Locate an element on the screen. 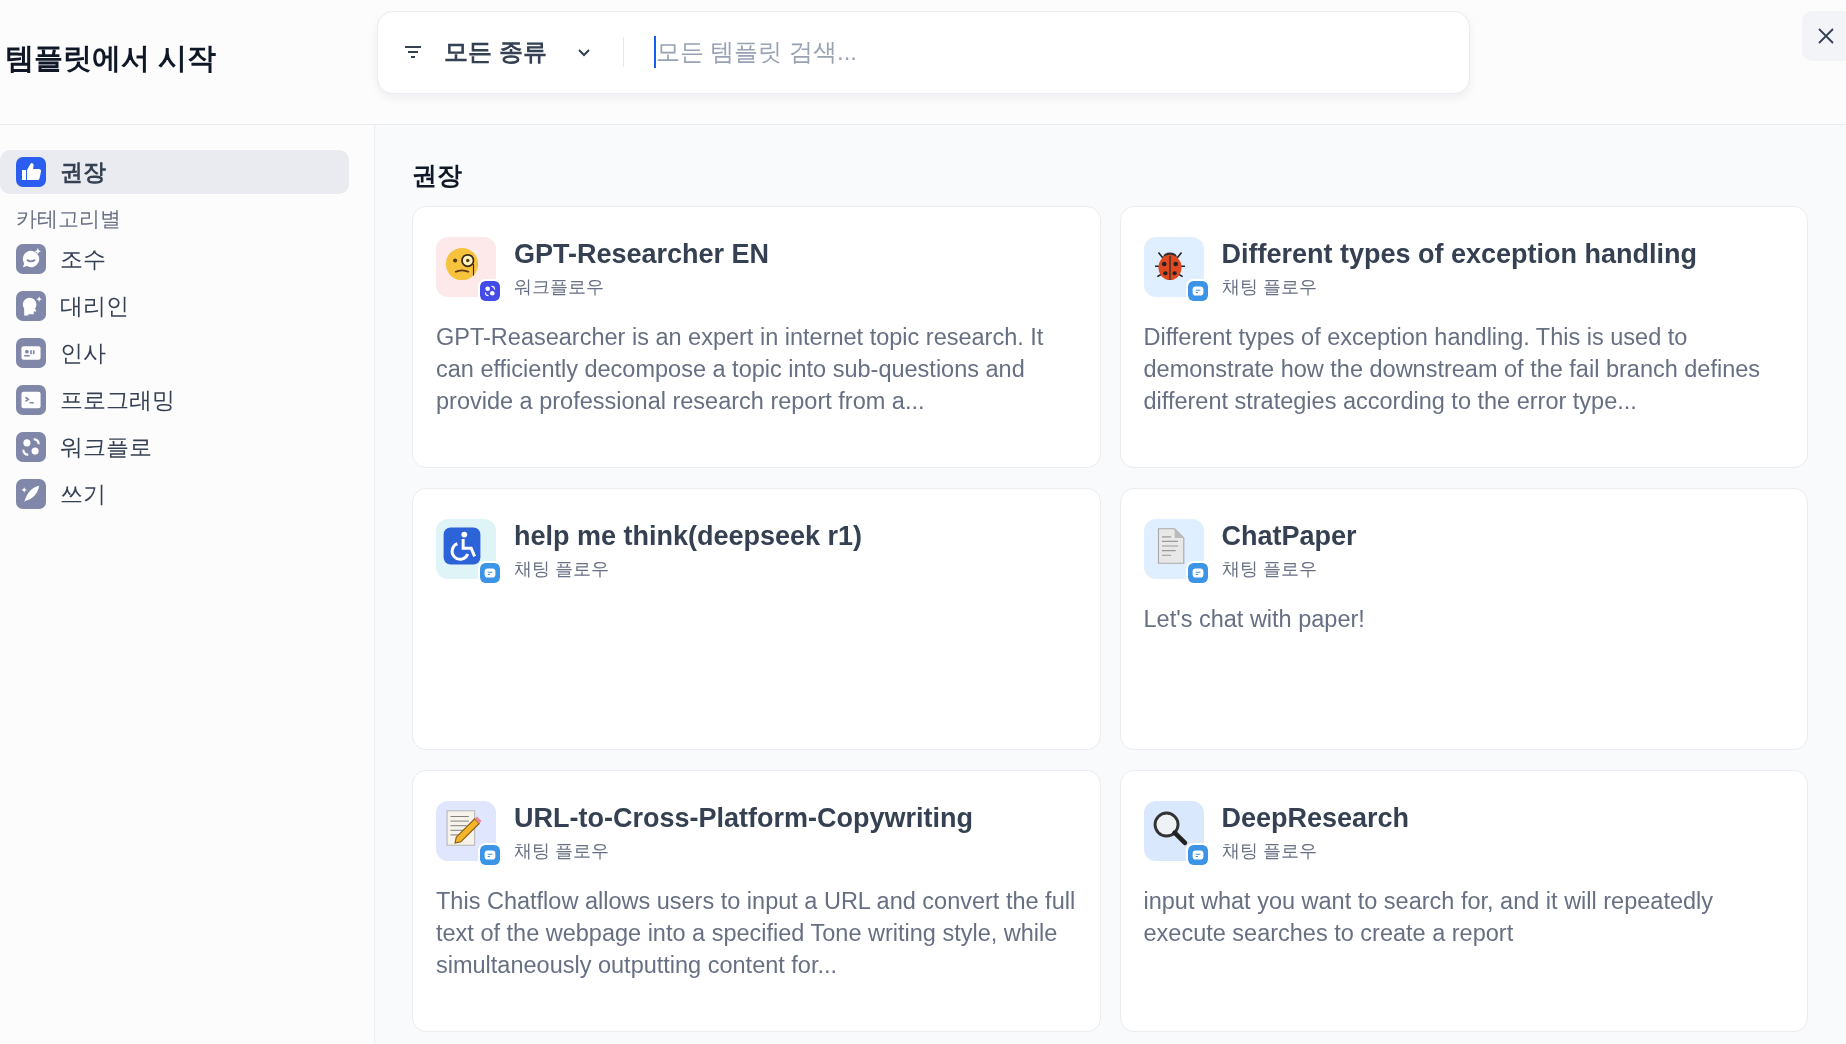 The image size is (1846, 1044). sidebar-item: 권장 is located at coordinates (174, 172).